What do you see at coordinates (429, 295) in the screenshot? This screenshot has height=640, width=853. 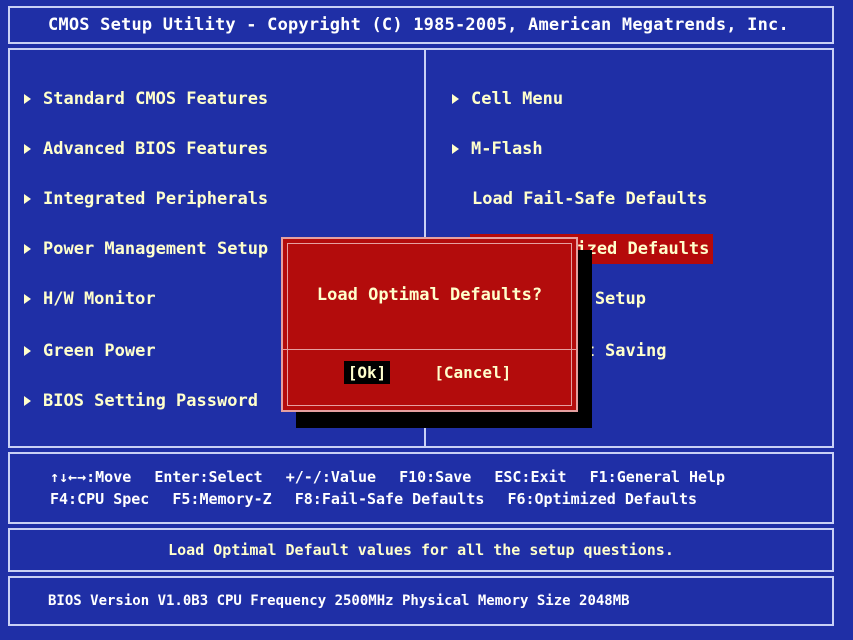 I see `dialog-question: Load Optimal Defaults?` at bounding box center [429, 295].